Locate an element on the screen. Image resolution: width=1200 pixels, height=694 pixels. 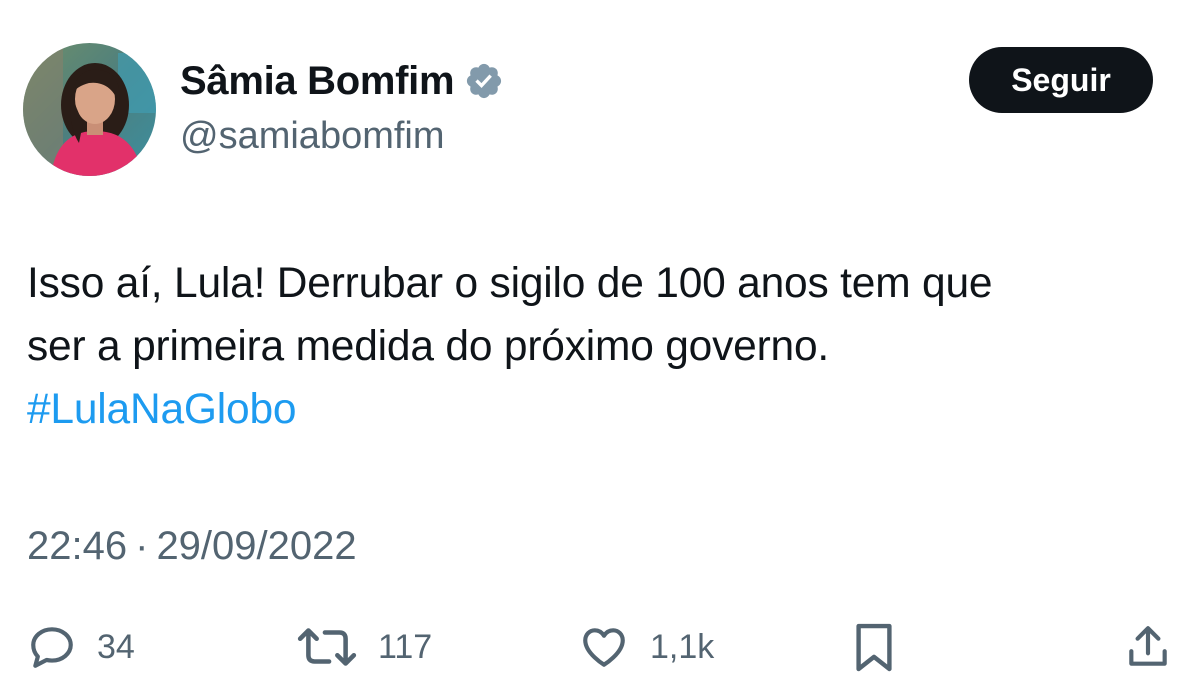
avatar is located at coordinates (89, 109).